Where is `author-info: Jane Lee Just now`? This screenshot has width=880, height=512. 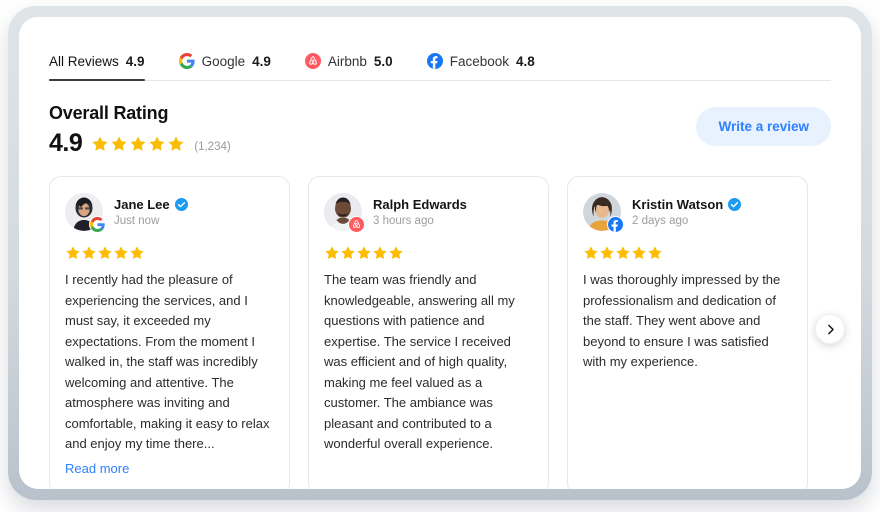 author-info: Jane Lee Just now is located at coordinates (151, 212).